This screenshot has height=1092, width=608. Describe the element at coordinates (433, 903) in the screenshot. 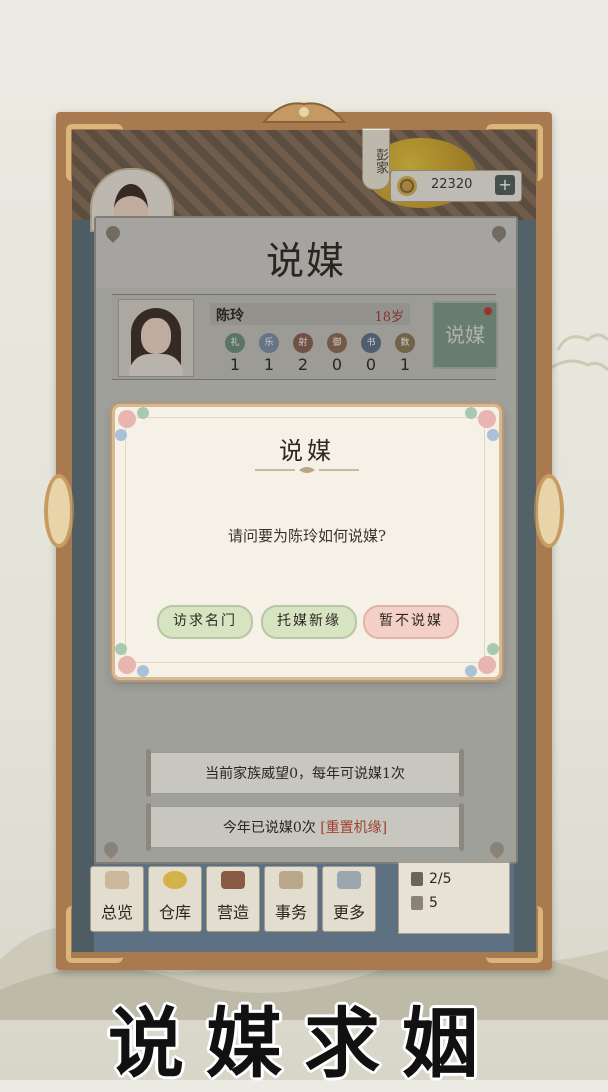

I see `energy-value: 5` at that location.